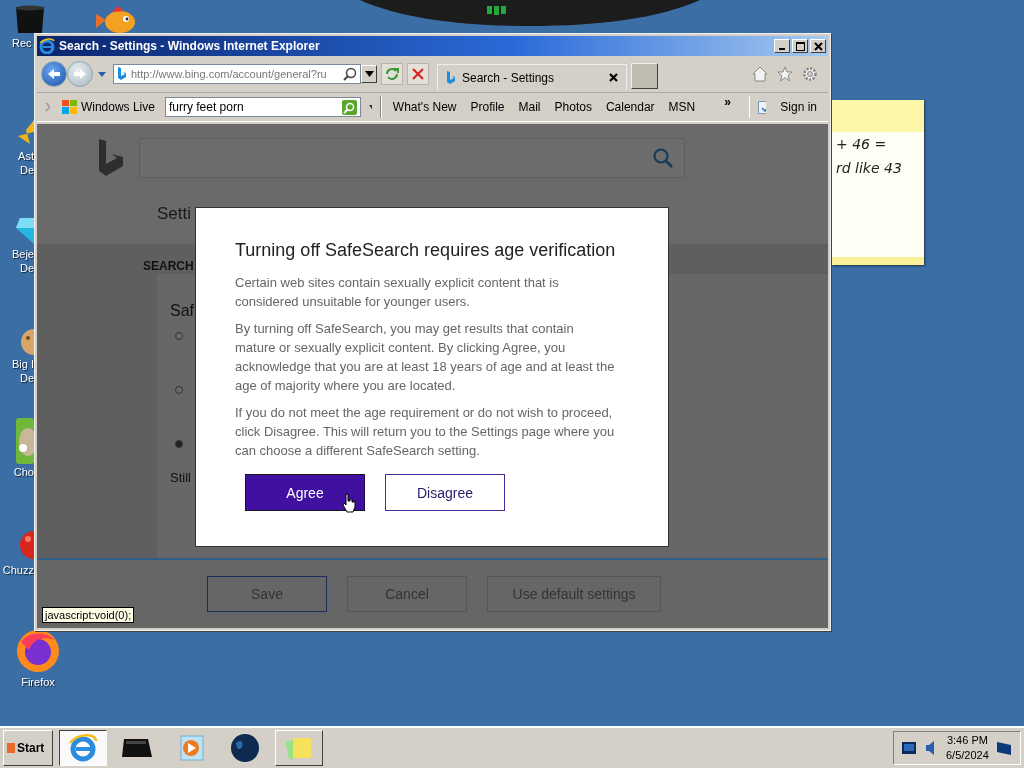 The height and width of the screenshot is (768, 1024). What do you see at coordinates (424, 107) in the screenshot?
I see `toolbar-link: What's New` at bounding box center [424, 107].